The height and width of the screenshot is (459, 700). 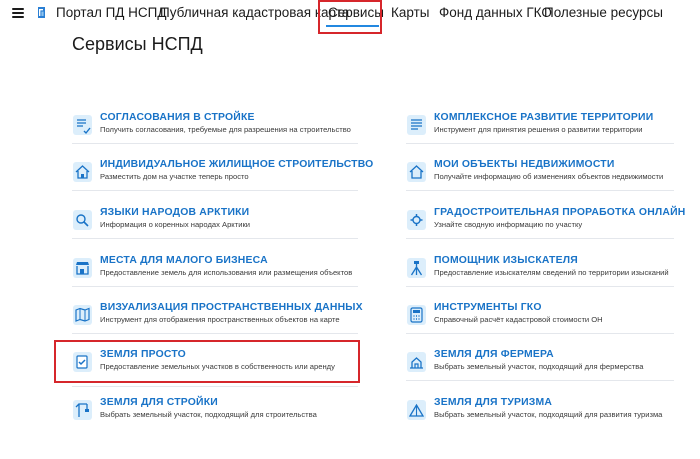 I want to click on surveyor-tripod-icon, so click(x=416, y=268).